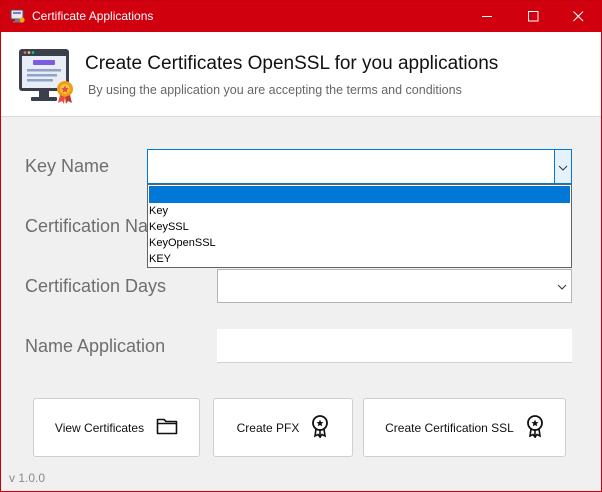 This screenshot has height=492, width=602. I want to click on name-application-input, so click(394, 346).